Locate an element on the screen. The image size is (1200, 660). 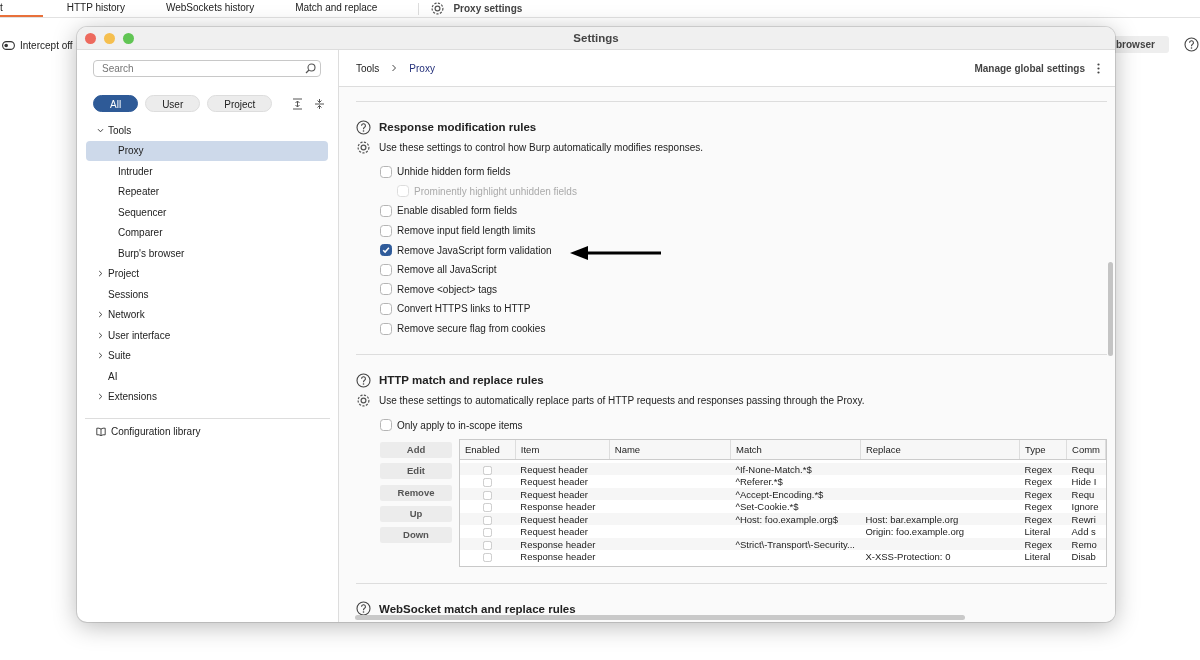
column-header: Replace is located at coordinates (940, 449).